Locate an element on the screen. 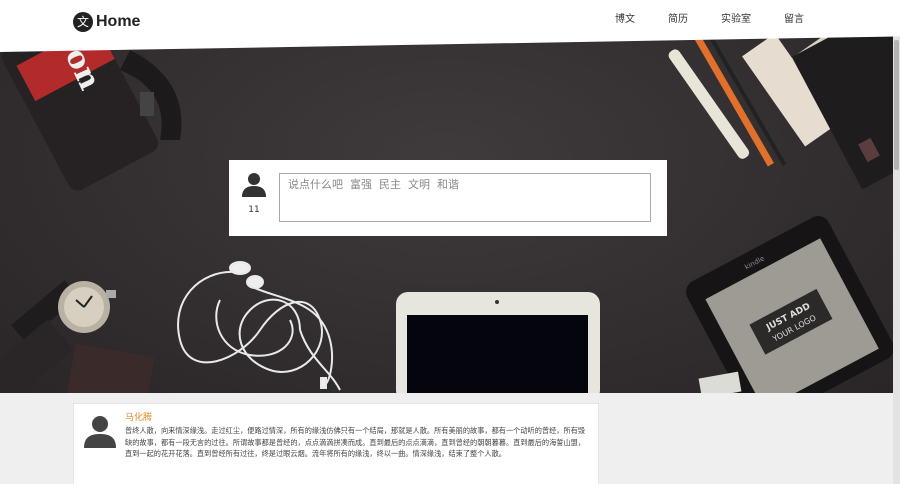 The height and width of the screenshot is (484, 900). comment-count: 11 is located at coordinates (254, 210).